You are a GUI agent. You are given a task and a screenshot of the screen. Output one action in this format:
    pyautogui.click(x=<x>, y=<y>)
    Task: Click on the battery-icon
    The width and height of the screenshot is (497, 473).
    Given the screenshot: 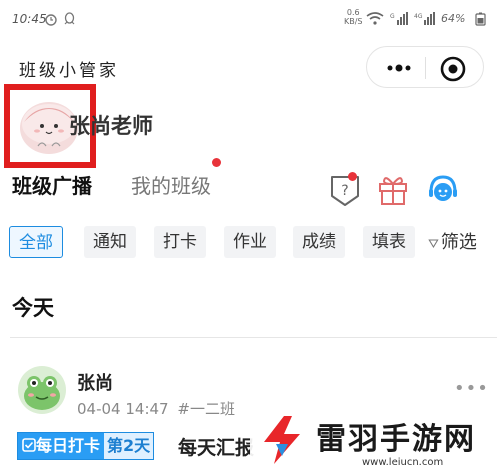 What is the action you would take?
    pyautogui.click(x=480, y=19)
    